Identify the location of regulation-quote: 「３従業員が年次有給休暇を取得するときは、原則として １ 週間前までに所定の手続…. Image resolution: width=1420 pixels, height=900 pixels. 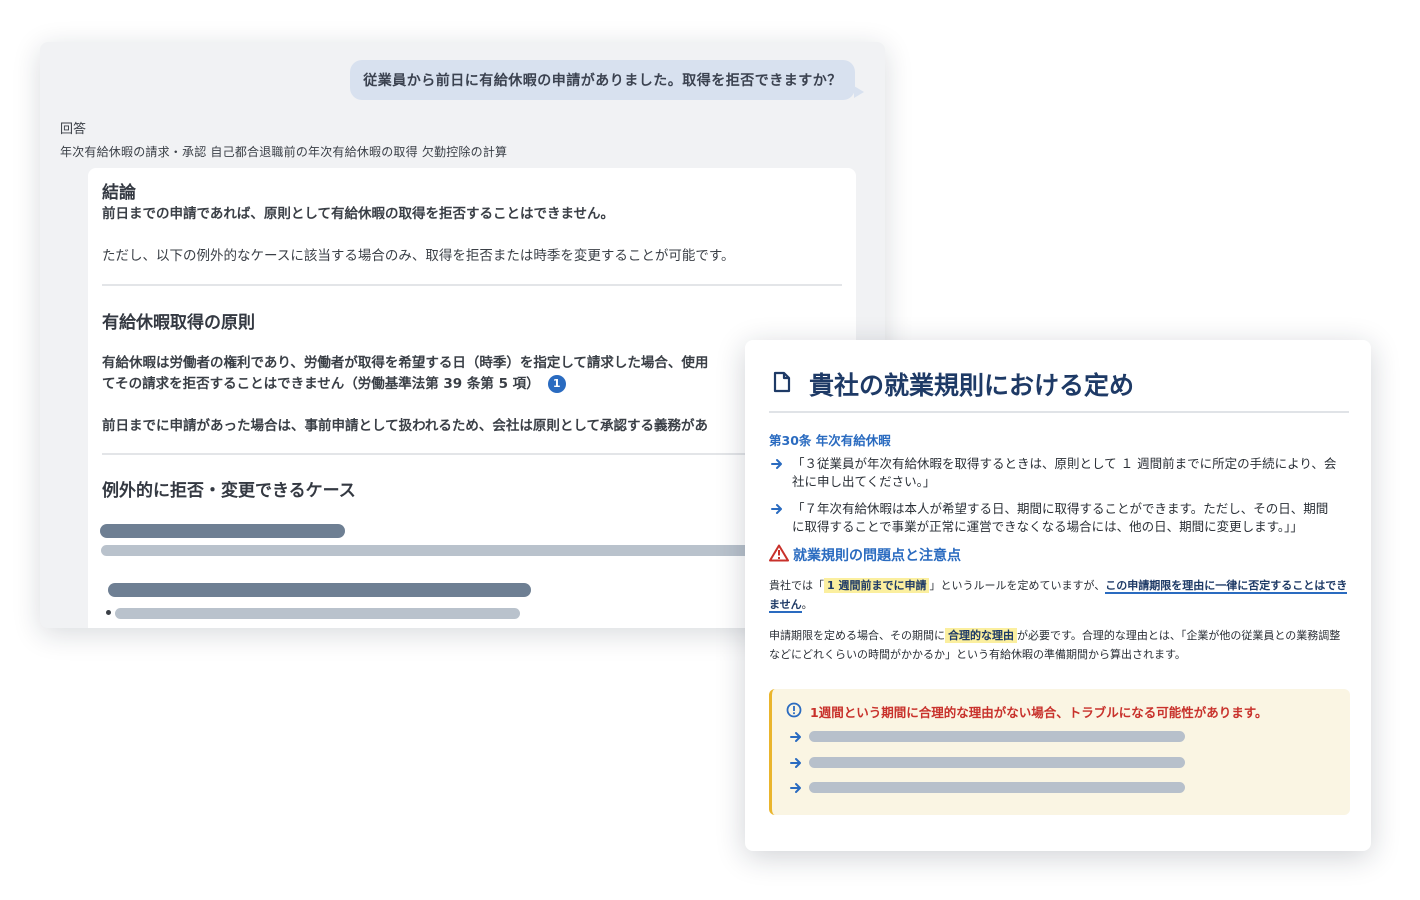
(1064, 472).